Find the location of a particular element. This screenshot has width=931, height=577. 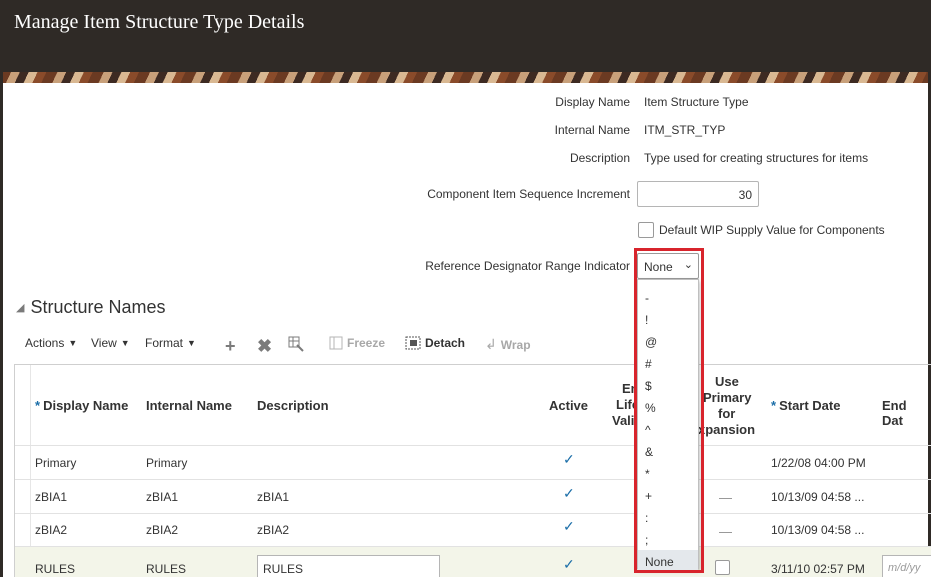

row1-display-name: Primary is located at coordinates (55, 463).